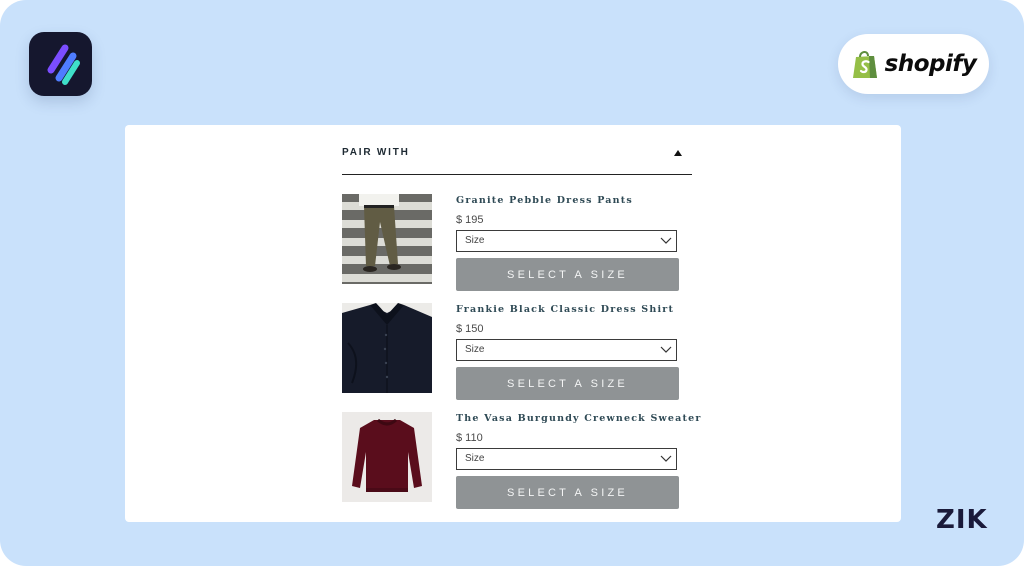  Describe the element at coordinates (60, 64) in the screenshot. I see `app-logo-icon` at that location.